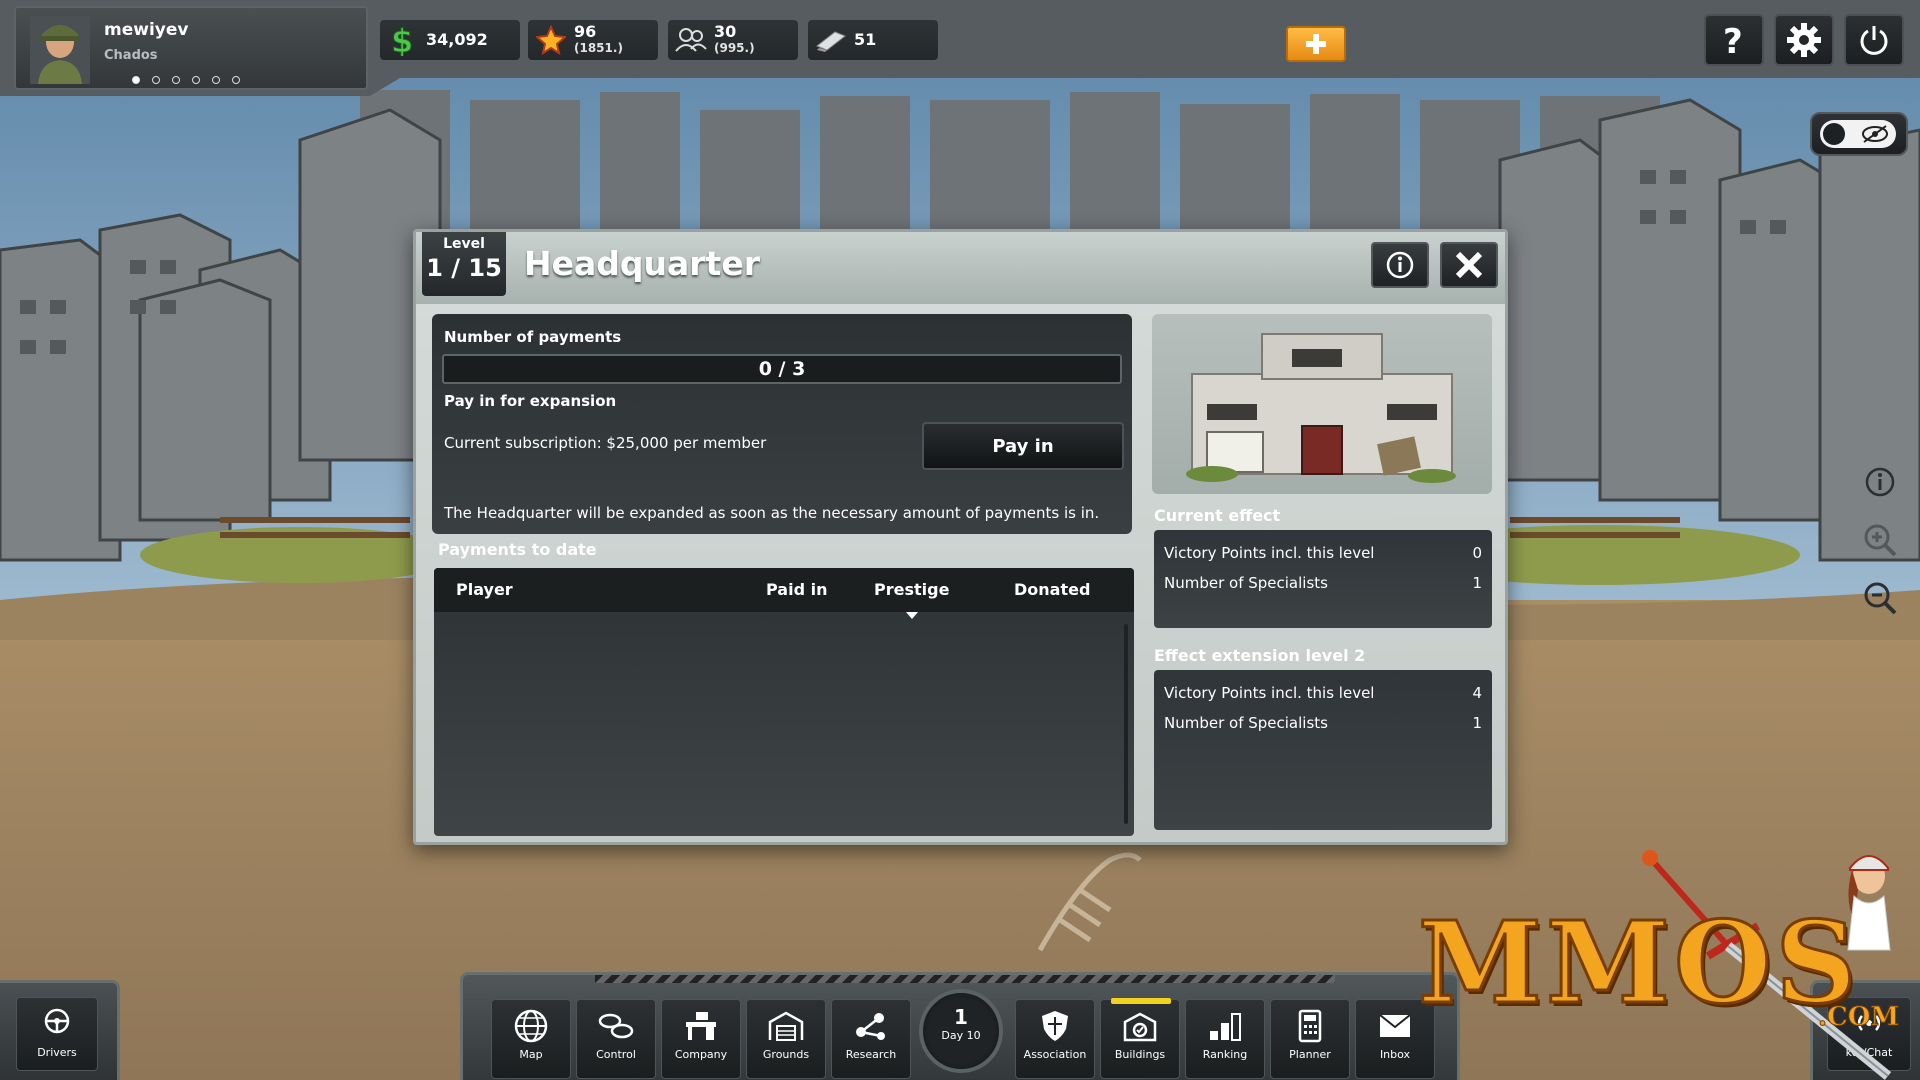 The image size is (1920, 1080). I want to click on info-icon, so click(1880, 482).